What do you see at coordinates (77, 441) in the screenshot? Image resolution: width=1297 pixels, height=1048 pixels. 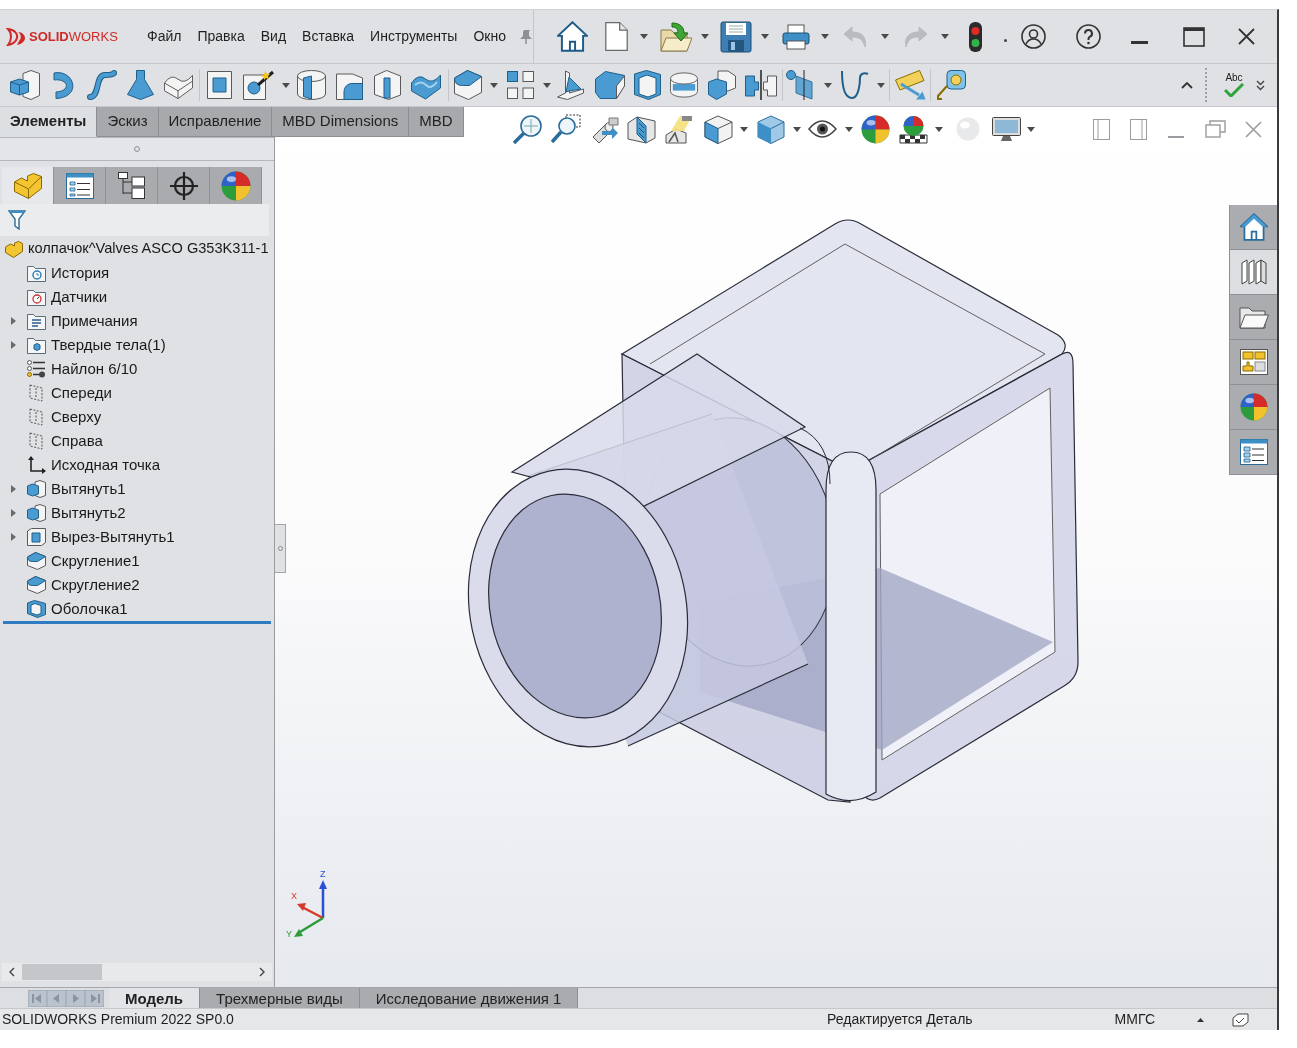 I see `tree-item-label: Справа` at bounding box center [77, 441].